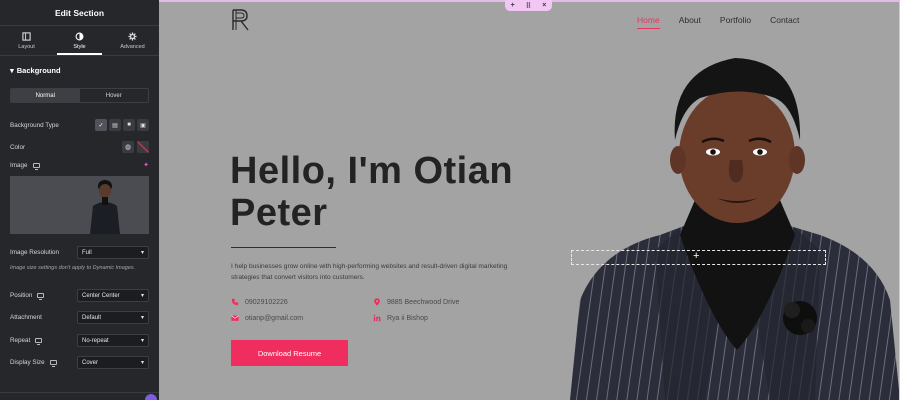  I want to click on half-circle-icon, so click(79, 36).